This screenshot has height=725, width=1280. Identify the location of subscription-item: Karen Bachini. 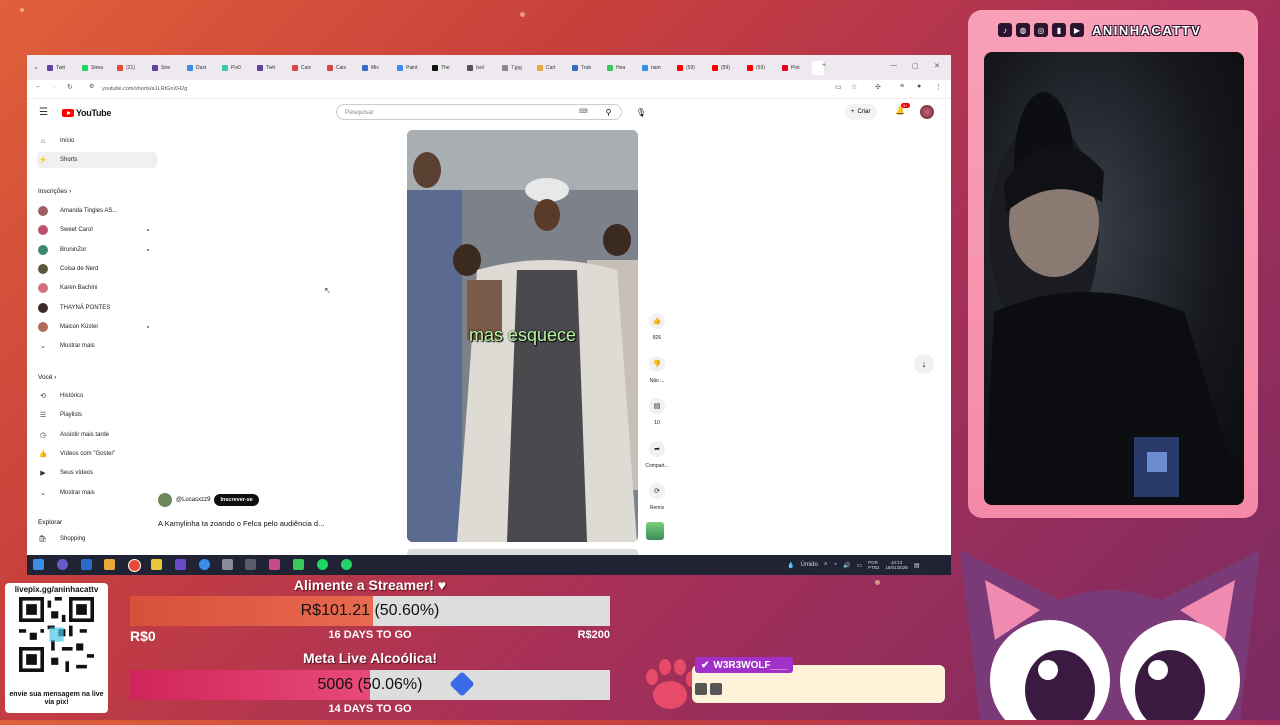
(97, 288).